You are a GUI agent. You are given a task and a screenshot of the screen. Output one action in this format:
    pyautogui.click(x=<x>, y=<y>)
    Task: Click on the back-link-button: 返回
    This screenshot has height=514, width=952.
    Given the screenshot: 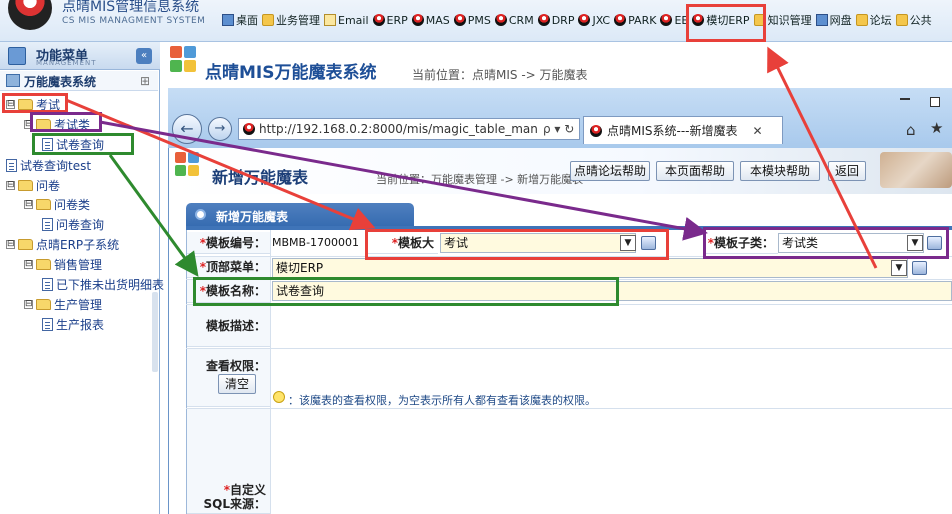 What is the action you would take?
    pyautogui.click(x=847, y=171)
    